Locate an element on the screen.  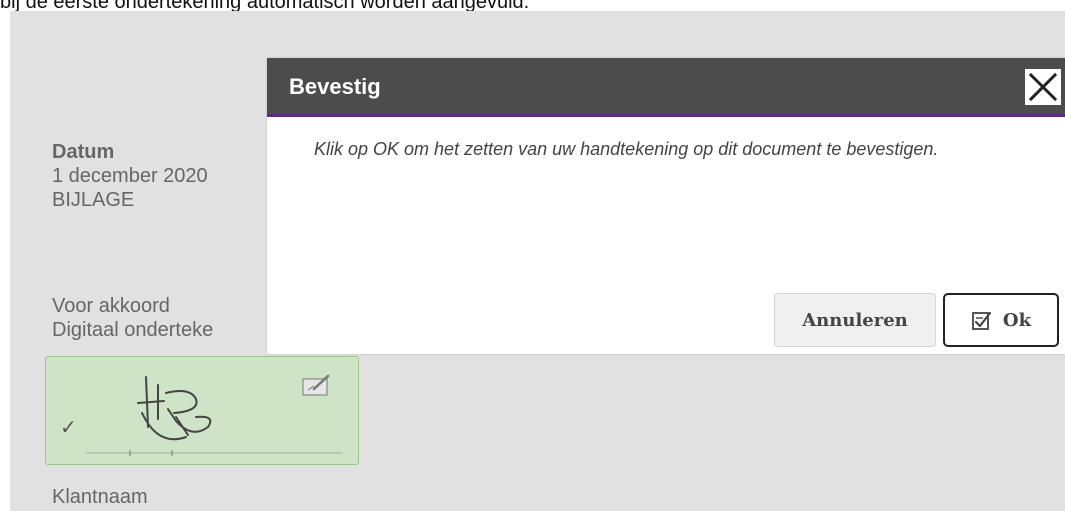
dialog-header: Bevestig is located at coordinates (666, 87).